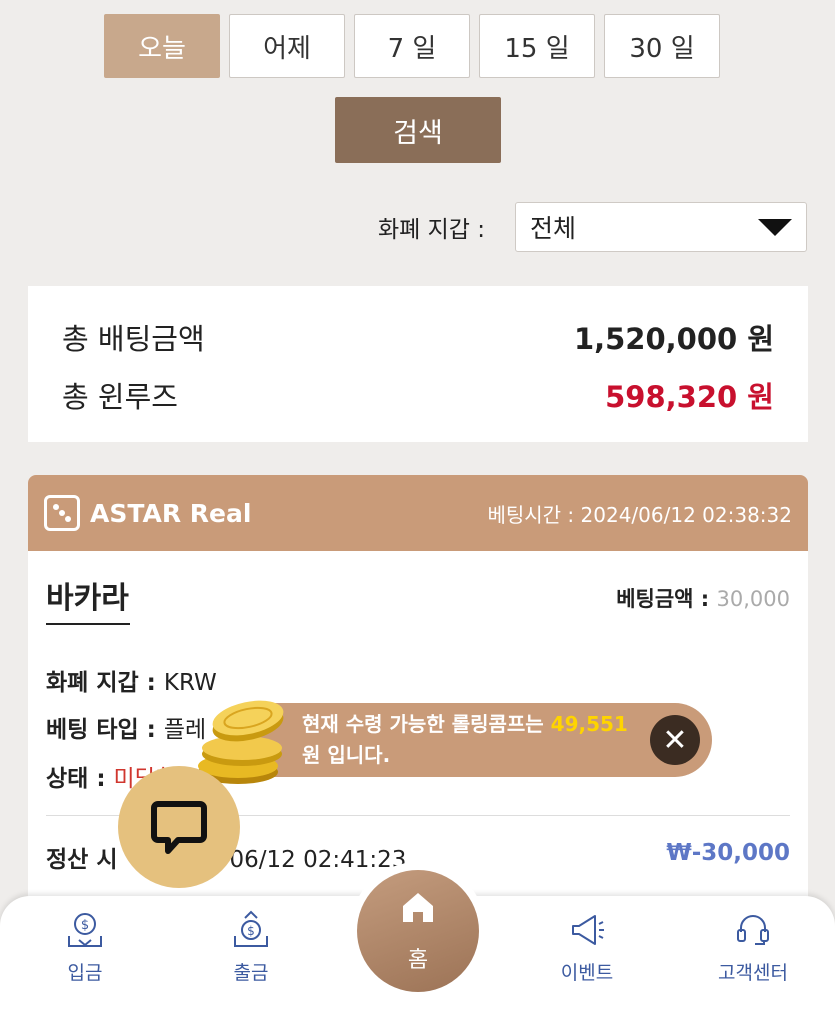  Describe the element at coordinates (87, 598) in the screenshot. I see `game-title: 바카라` at that location.